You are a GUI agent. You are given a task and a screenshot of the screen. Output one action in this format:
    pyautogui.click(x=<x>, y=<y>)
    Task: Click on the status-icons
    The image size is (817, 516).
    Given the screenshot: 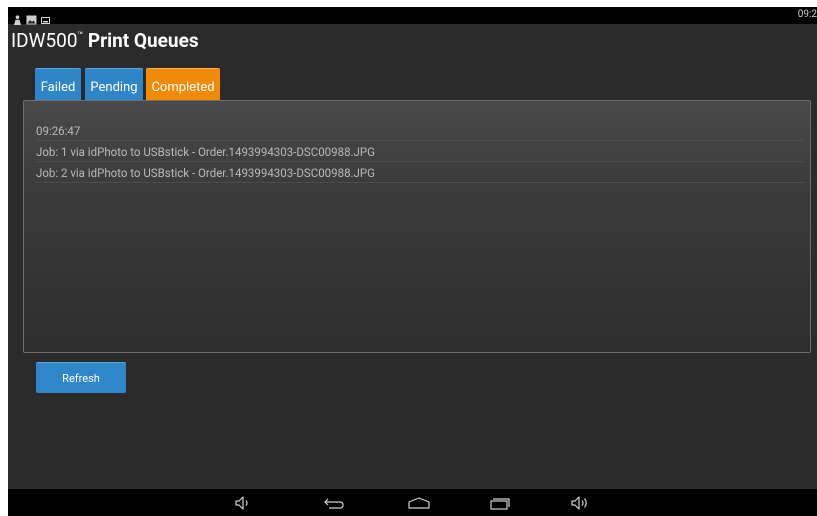 What is the action you would take?
    pyautogui.click(x=31, y=17)
    